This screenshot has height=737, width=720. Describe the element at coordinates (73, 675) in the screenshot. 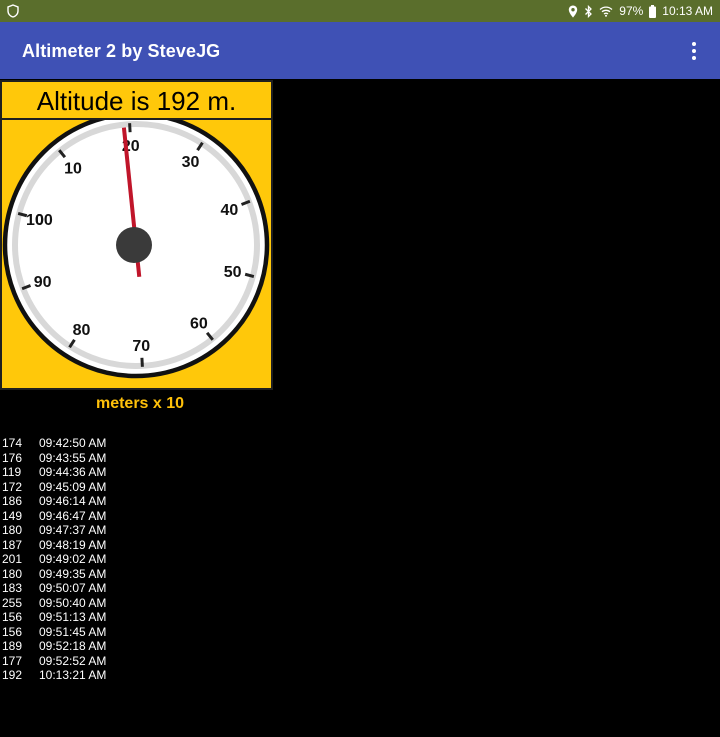

I see `log-timestamp: 10:13:21 AM` at that location.